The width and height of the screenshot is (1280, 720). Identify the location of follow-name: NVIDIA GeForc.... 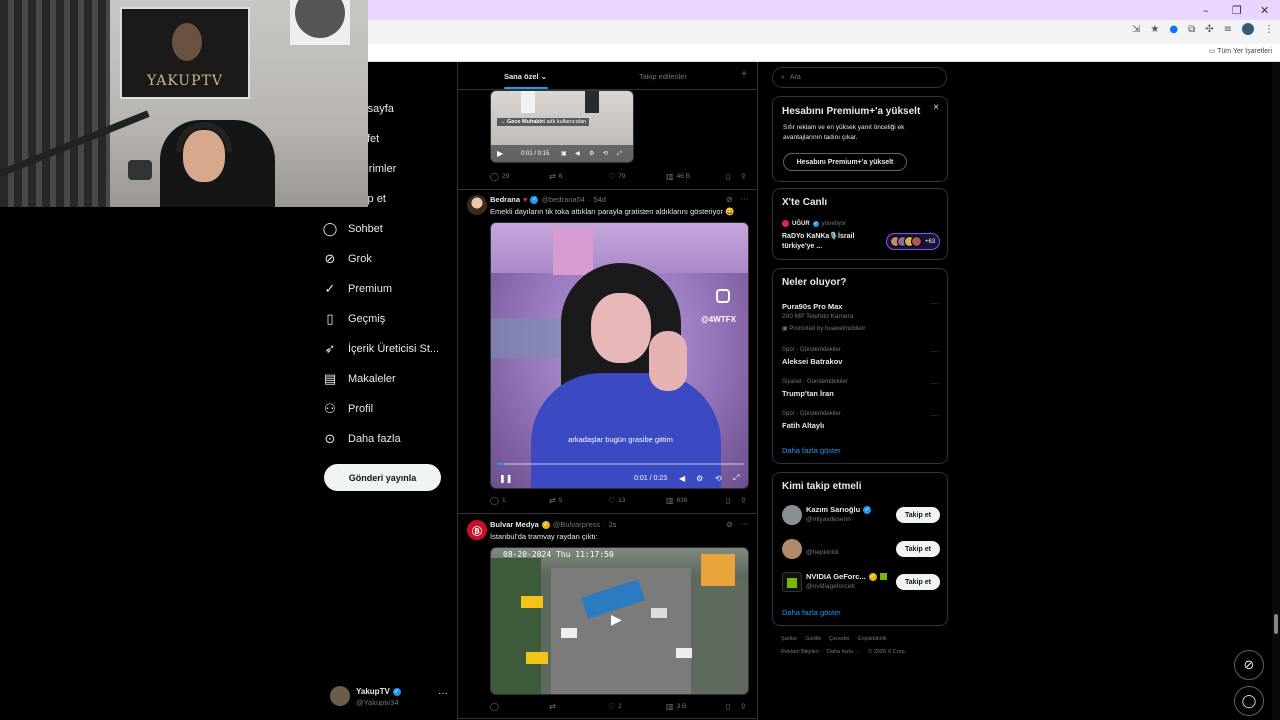
(836, 576).